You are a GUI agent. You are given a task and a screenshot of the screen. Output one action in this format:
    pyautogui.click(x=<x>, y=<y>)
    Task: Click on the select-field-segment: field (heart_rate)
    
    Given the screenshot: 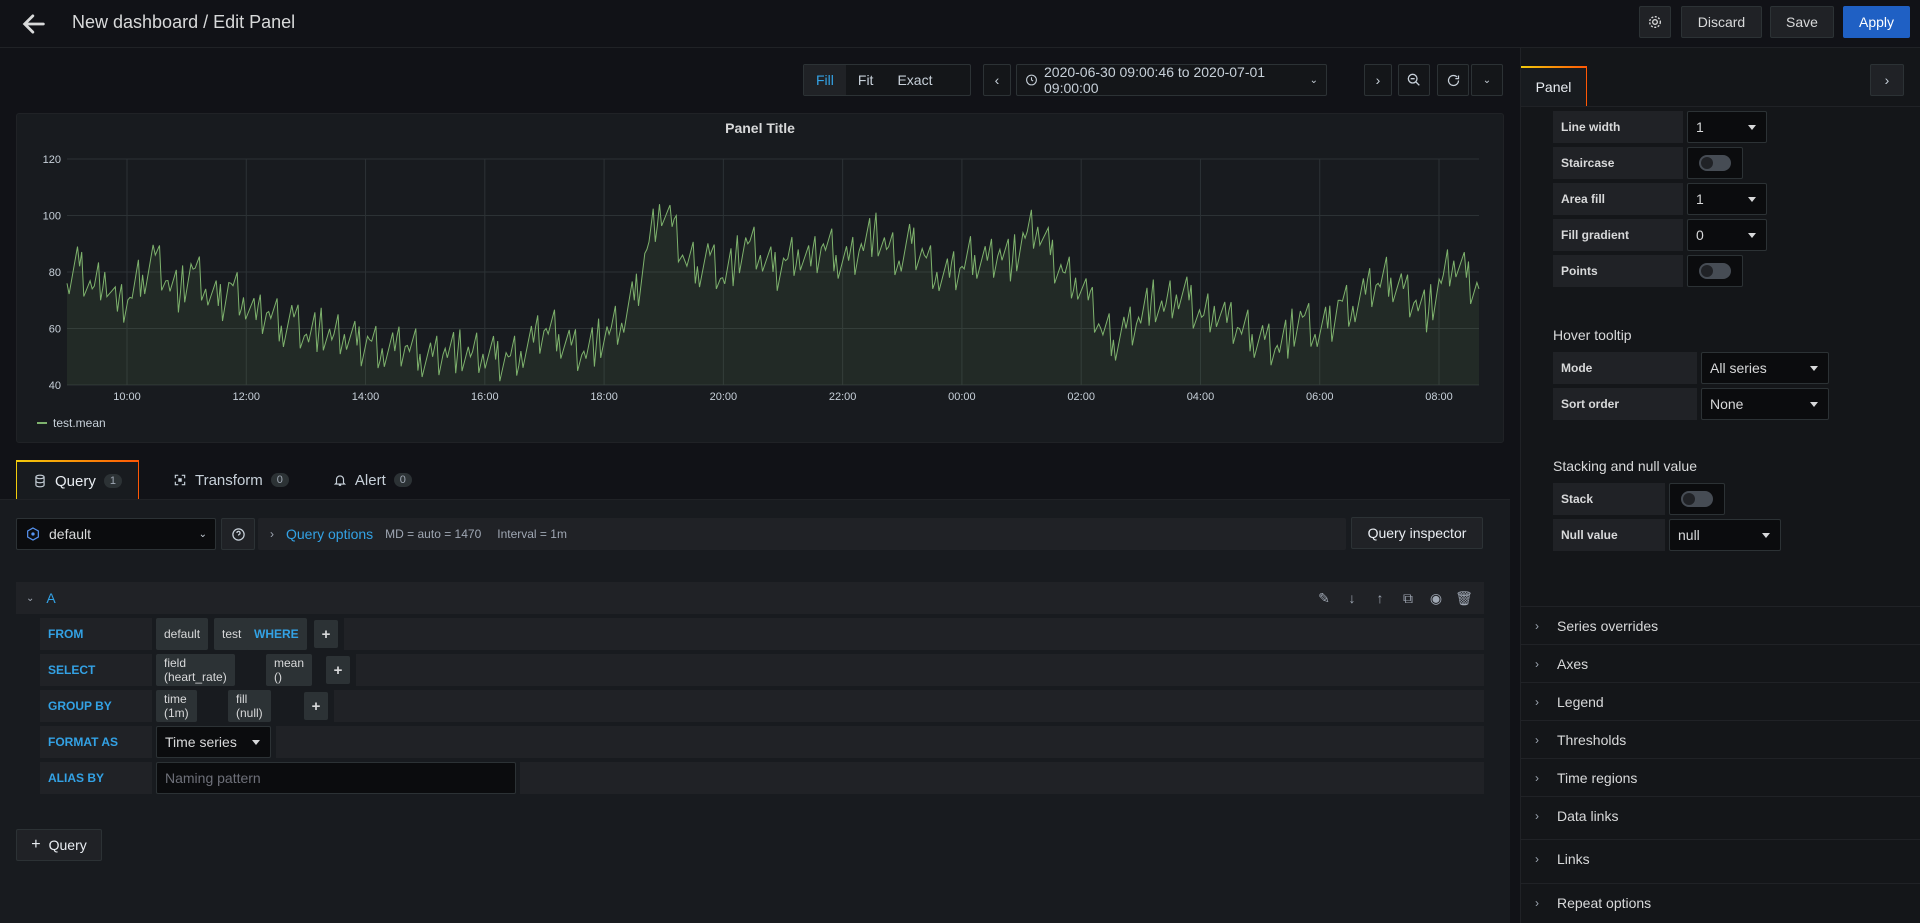 What is the action you would take?
    pyautogui.click(x=195, y=670)
    